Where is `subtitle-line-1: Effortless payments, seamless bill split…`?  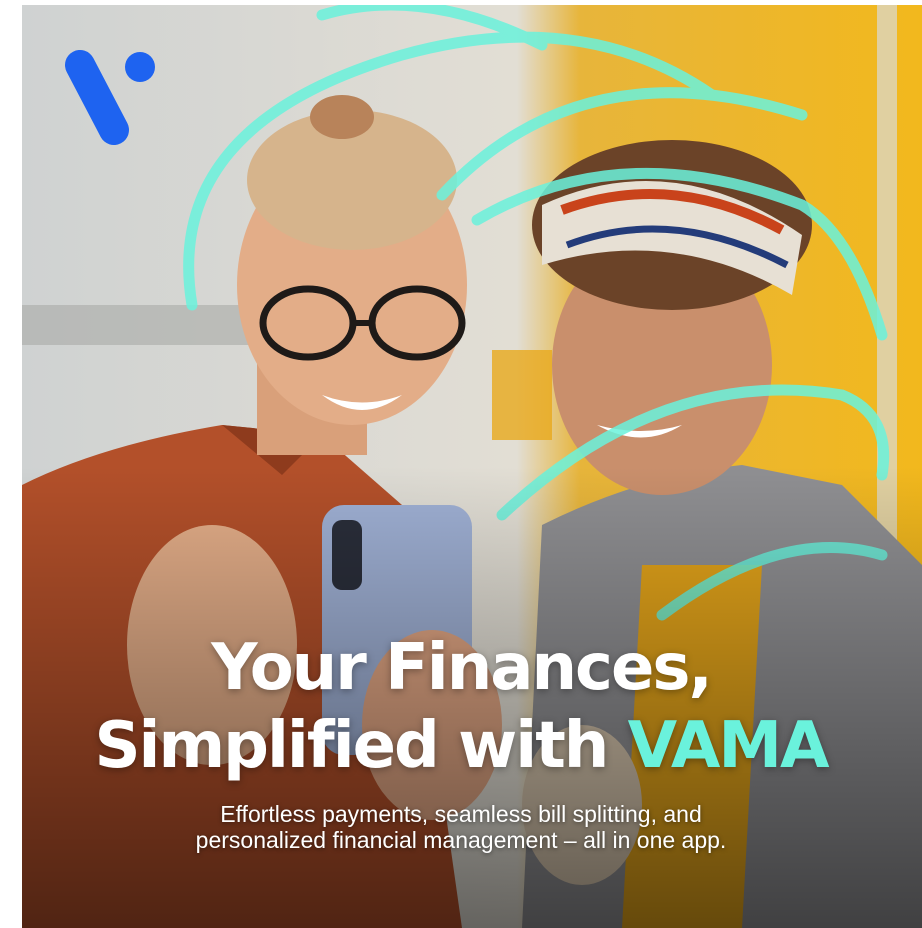
subtitle-line-1: Effortless payments, seamless bill split… is located at coordinates (461, 814).